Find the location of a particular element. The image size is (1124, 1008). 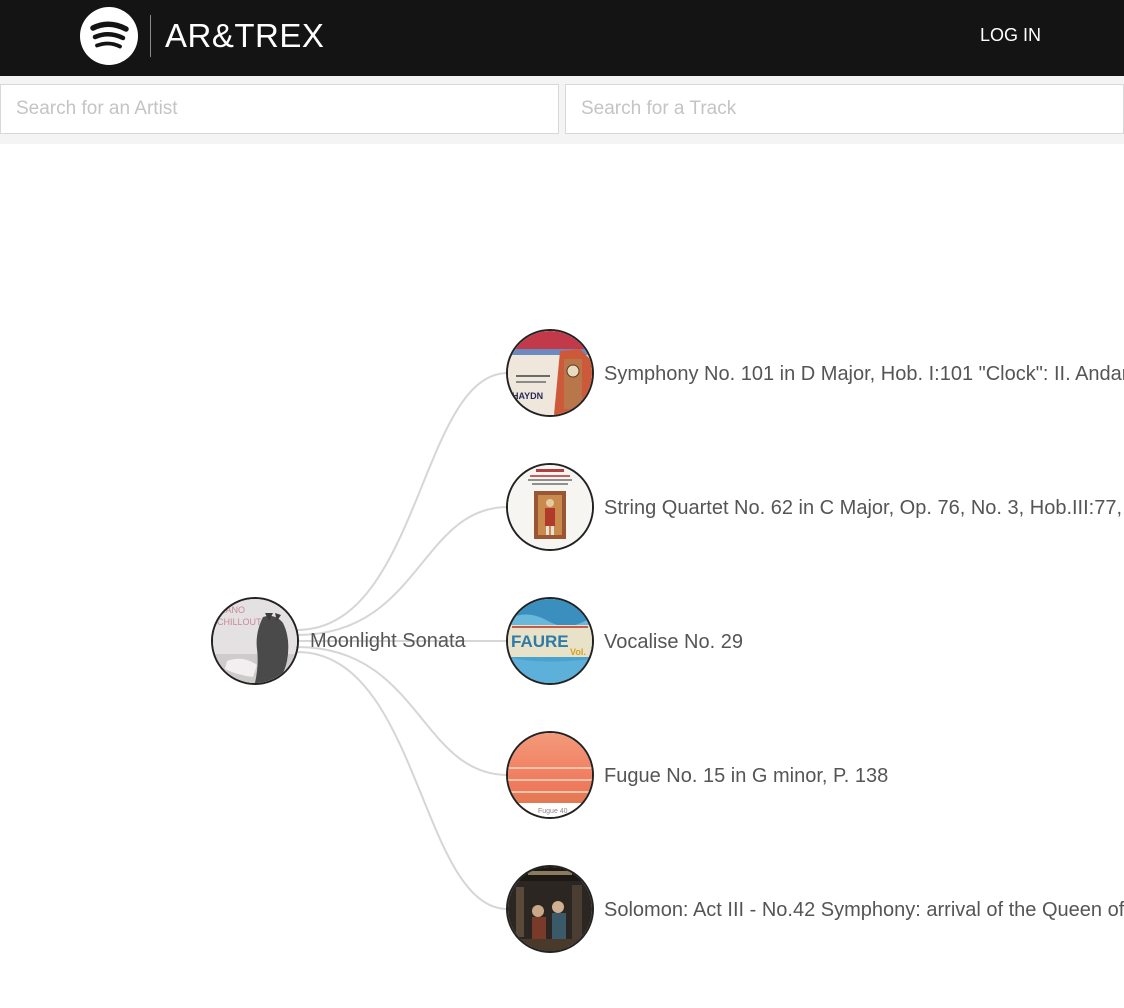

child-track-album-art: HAYDN is located at coordinates (550, 373).